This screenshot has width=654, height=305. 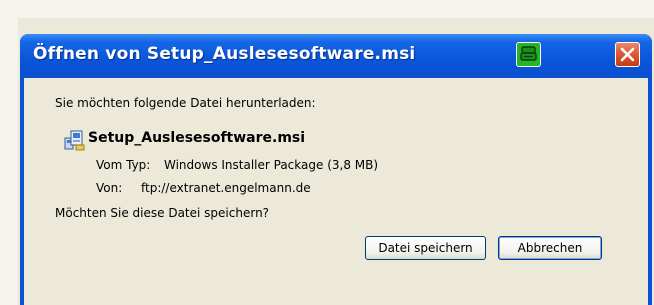 What do you see at coordinates (327, 9) in the screenshot?
I see `desktop-background` at bounding box center [327, 9].